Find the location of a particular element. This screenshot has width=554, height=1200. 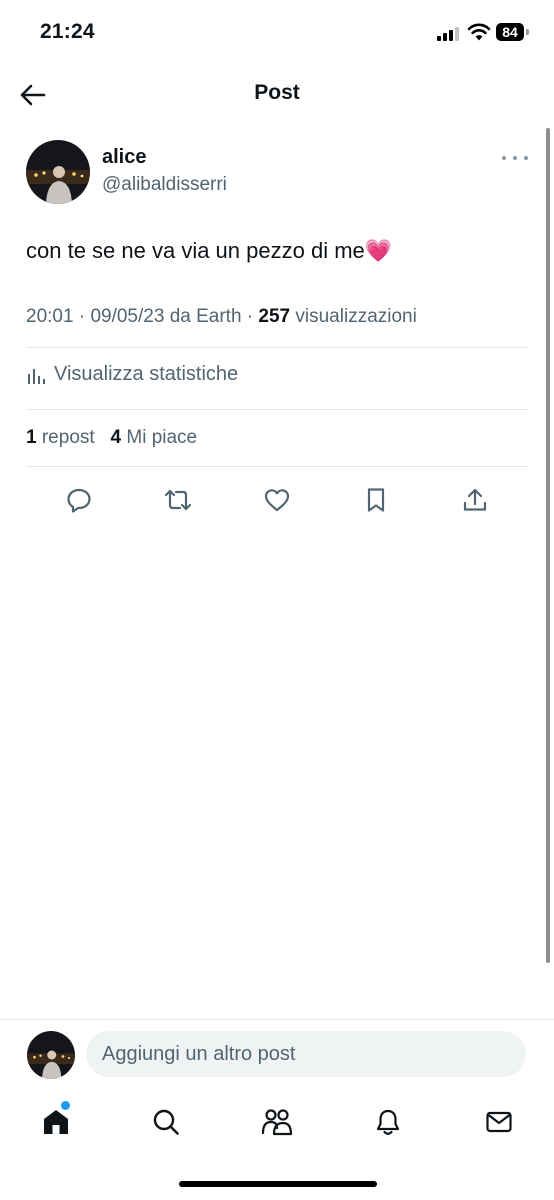

bookmark-icon is located at coordinates (376, 500).